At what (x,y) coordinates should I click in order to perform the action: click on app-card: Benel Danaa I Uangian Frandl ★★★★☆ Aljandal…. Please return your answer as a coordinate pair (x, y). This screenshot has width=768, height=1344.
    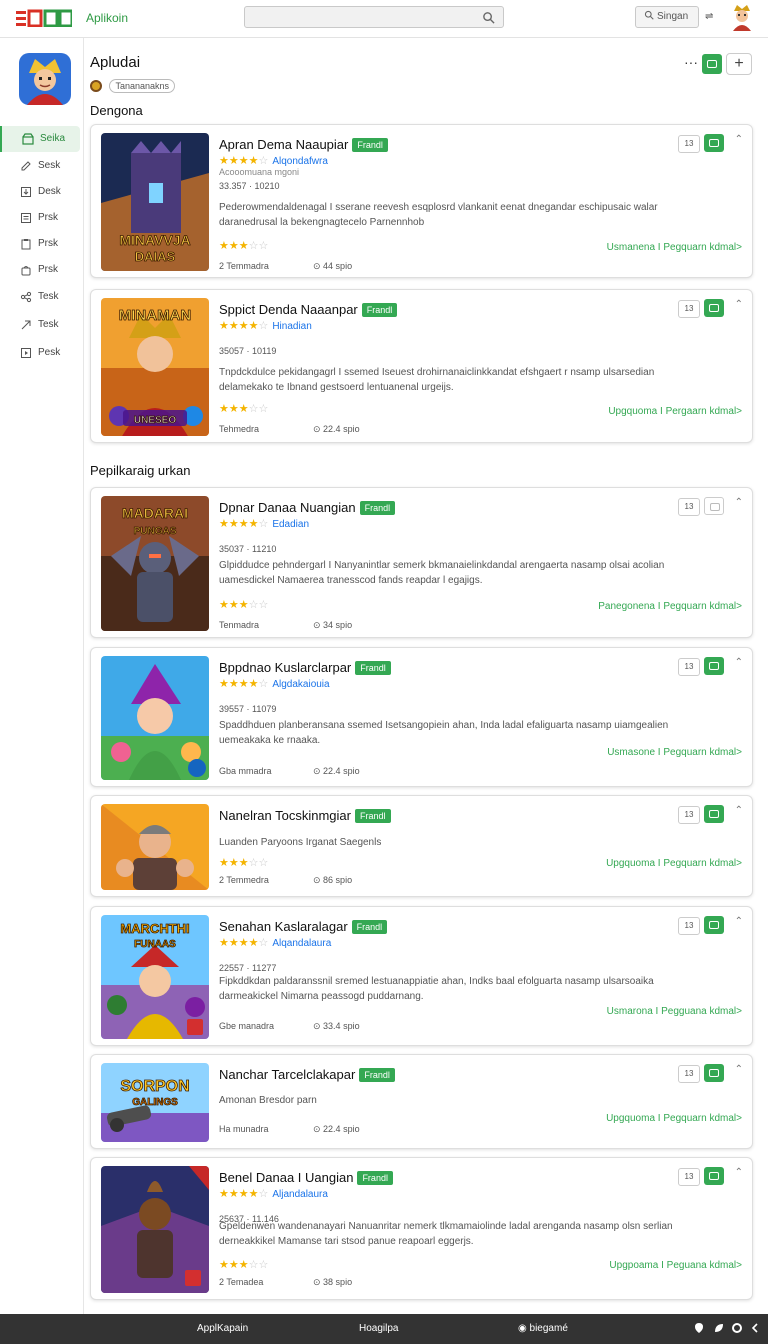
    Looking at the image, I should click on (421, 1228).